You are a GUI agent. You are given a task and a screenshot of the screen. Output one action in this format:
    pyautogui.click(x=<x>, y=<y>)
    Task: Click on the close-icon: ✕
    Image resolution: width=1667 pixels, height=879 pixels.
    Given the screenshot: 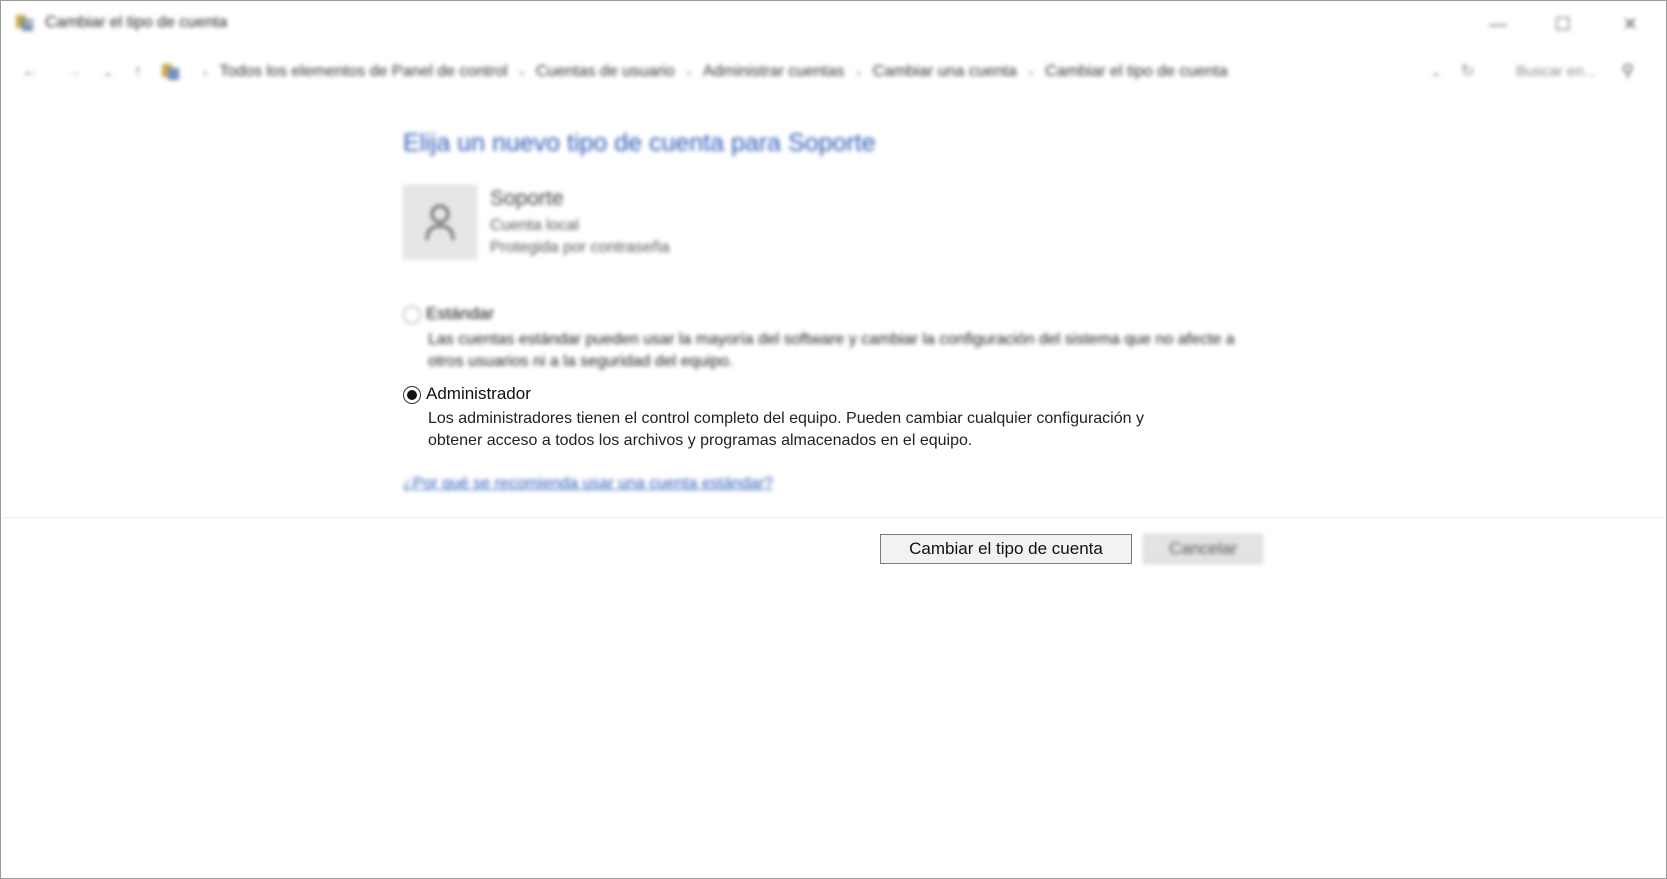 What is the action you would take?
    pyautogui.click(x=1630, y=24)
    